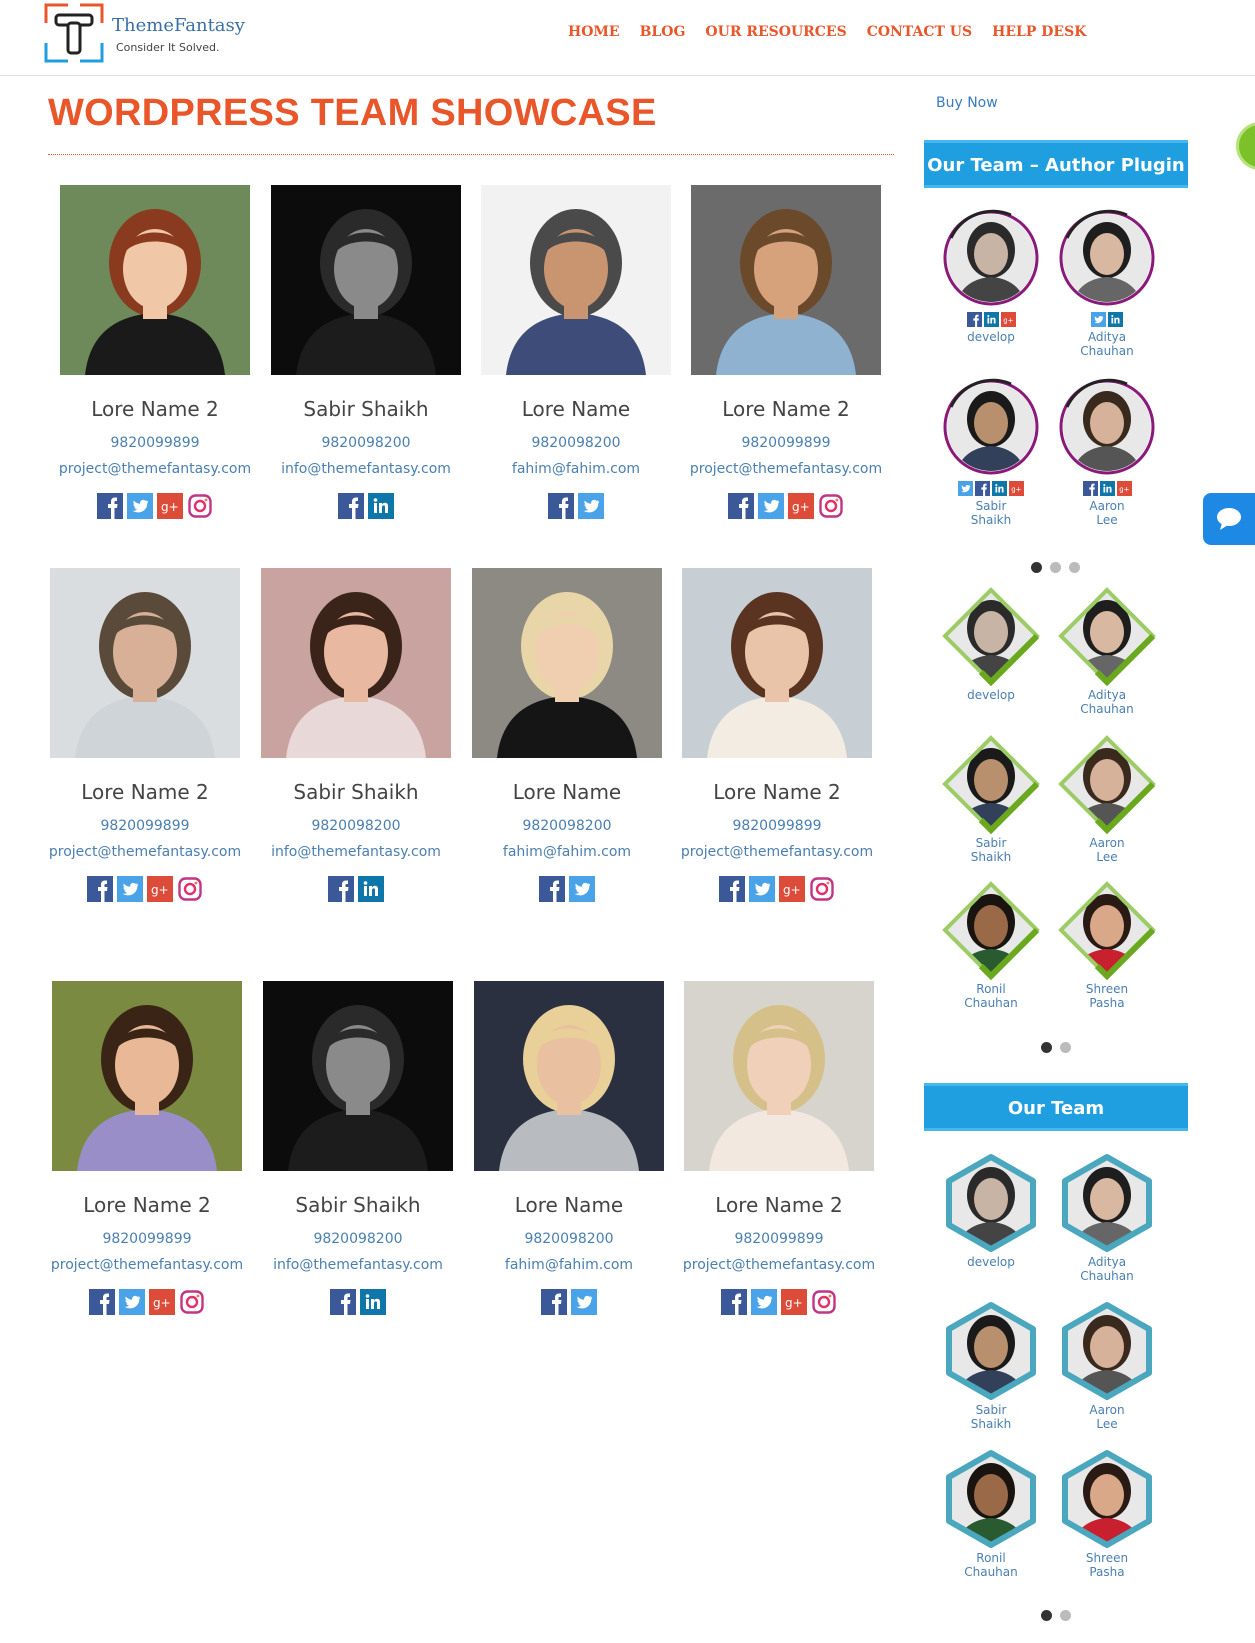  Describe the element at coordinates (1229, 519) in the screenshot. I see `chat-button` at that location.